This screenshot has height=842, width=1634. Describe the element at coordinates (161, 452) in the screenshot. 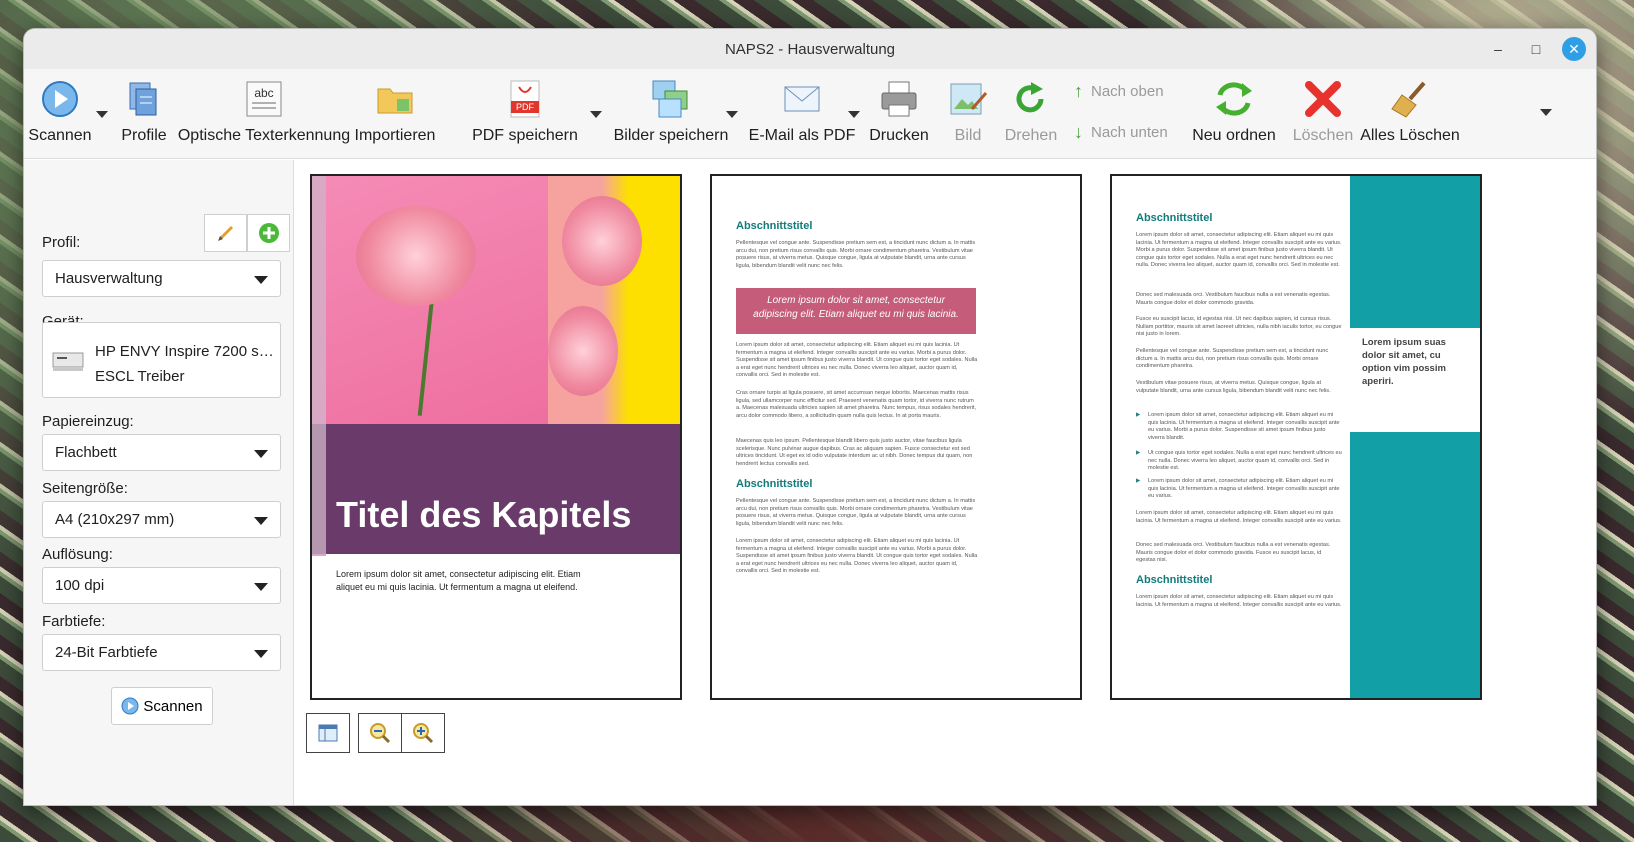

I see `paper-source-select: Flachbett` at that location.